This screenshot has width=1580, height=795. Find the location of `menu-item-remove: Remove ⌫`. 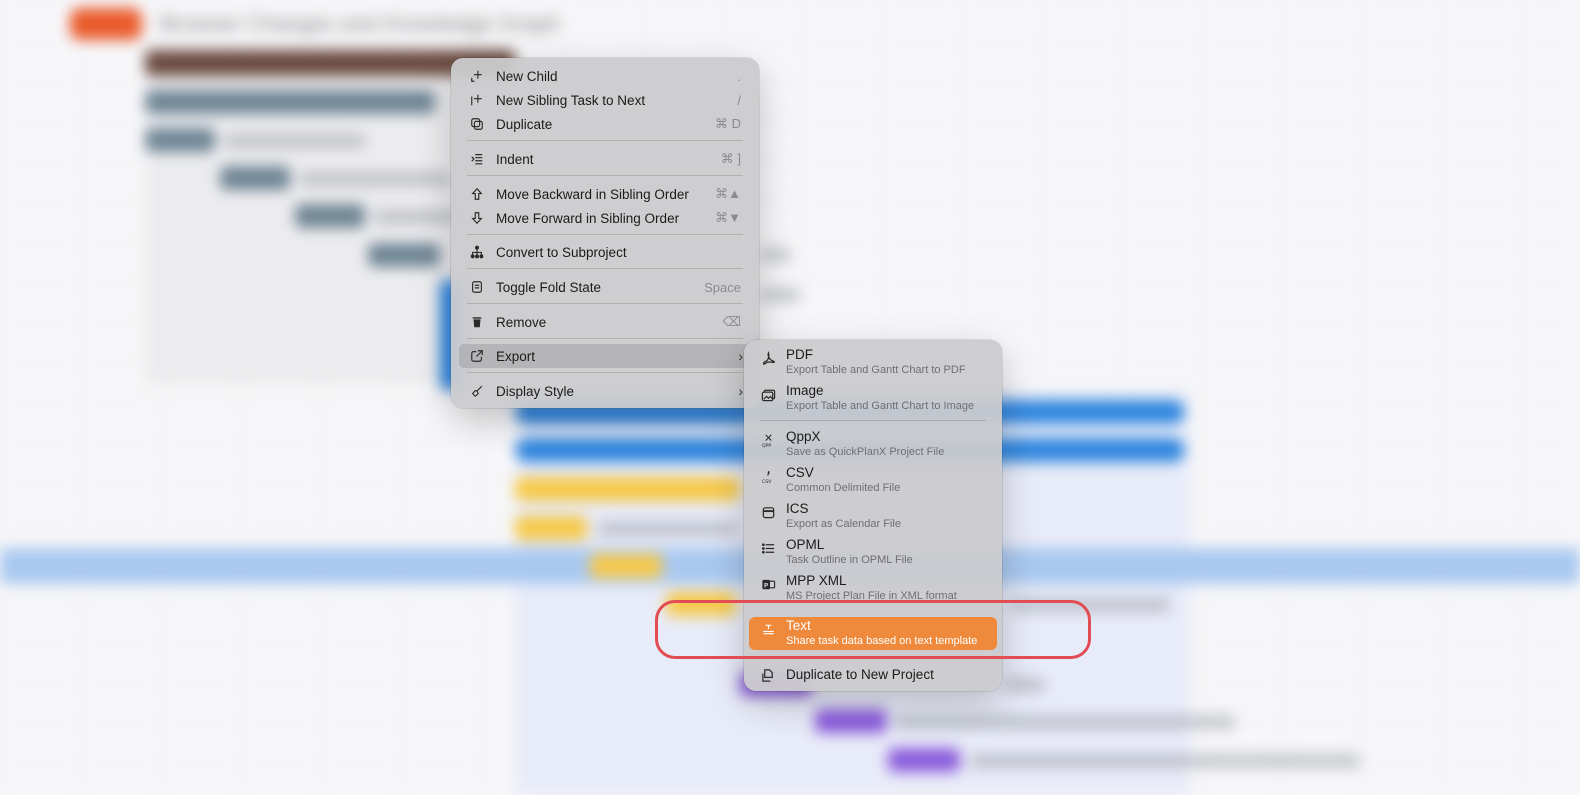

menu-item-remove: Remove ⌫ is located at coordinates (605, 322).